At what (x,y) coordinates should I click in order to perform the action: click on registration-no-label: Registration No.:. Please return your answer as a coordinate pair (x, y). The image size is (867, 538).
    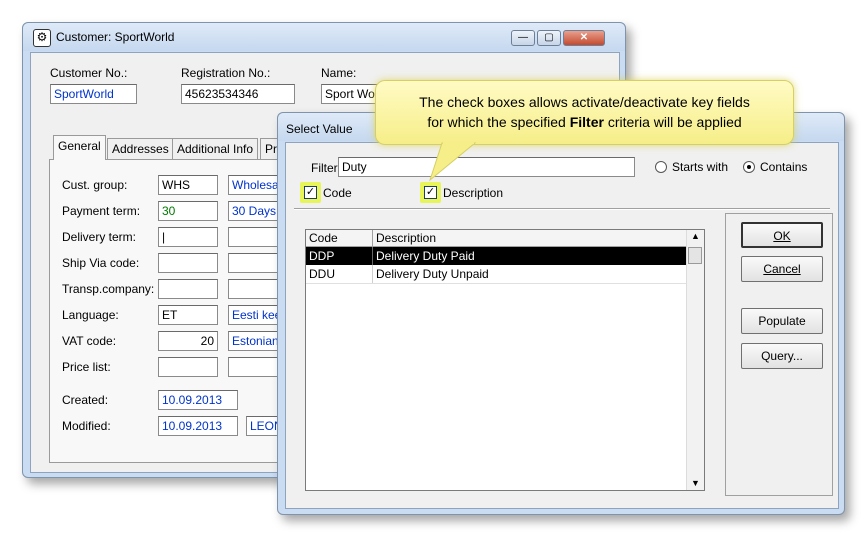
    Looking at the image, I should click on (226, 73).